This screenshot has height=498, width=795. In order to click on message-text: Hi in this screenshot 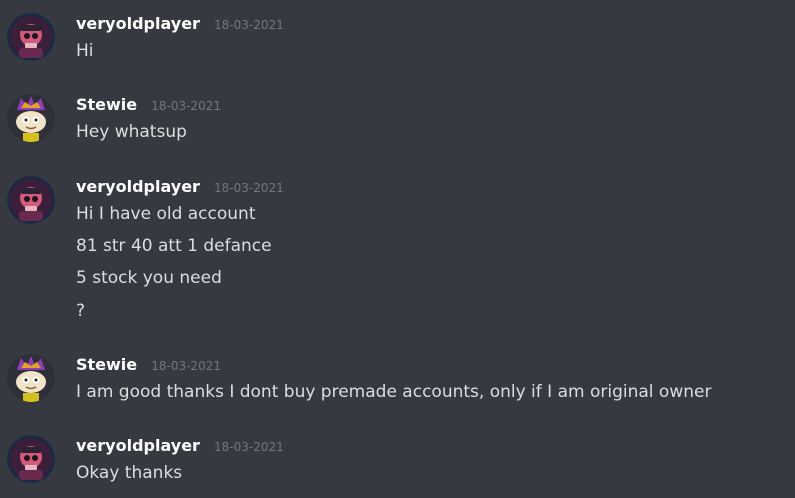, I will do `click(85, 51)`.